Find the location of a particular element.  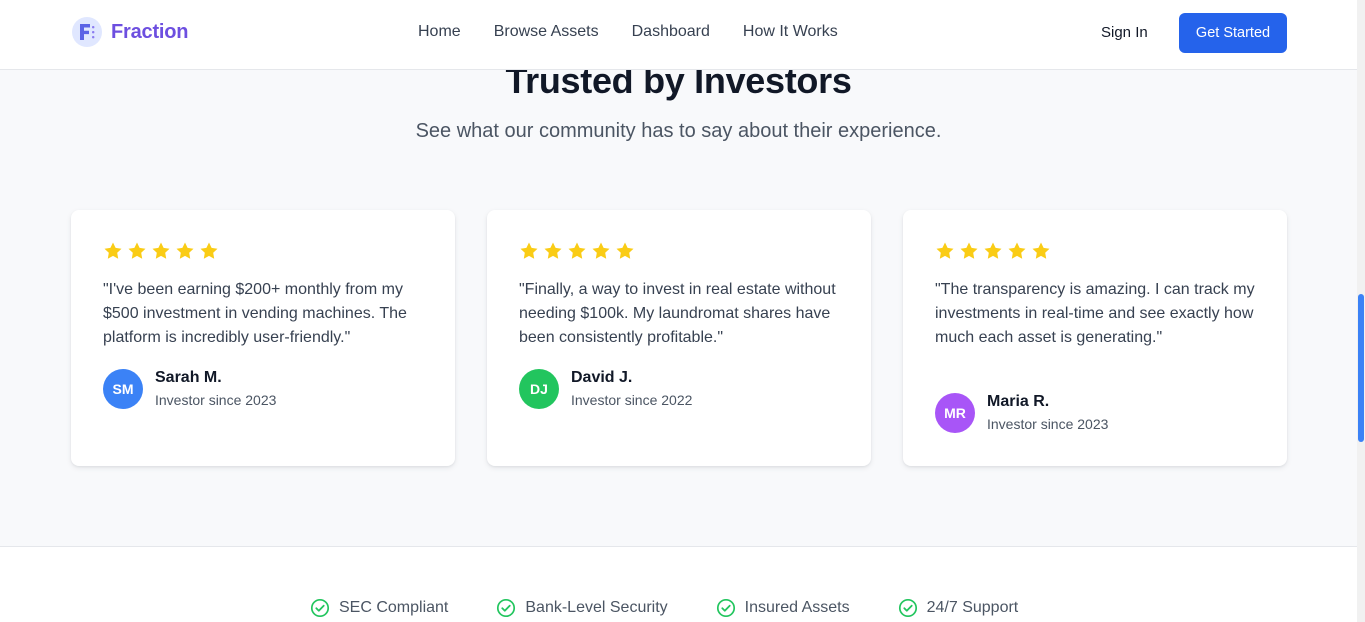

trust-badge-sec: SEC Compliant is located at coordinates (379, 608).